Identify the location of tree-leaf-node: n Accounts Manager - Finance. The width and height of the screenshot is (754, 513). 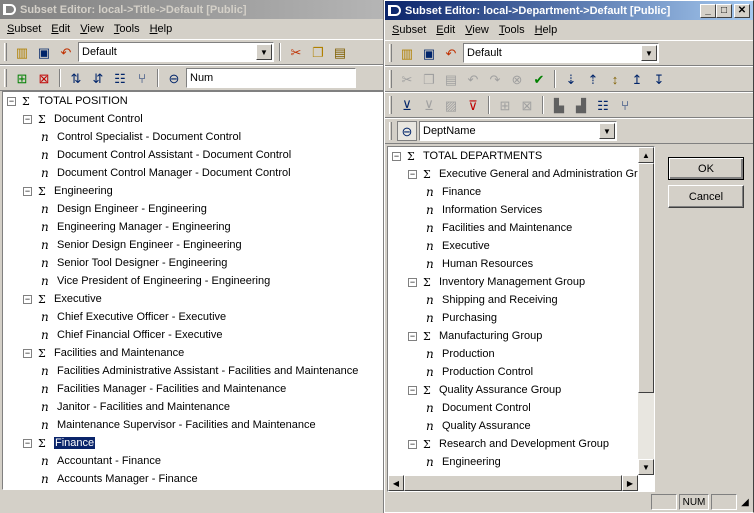
(180, 479).